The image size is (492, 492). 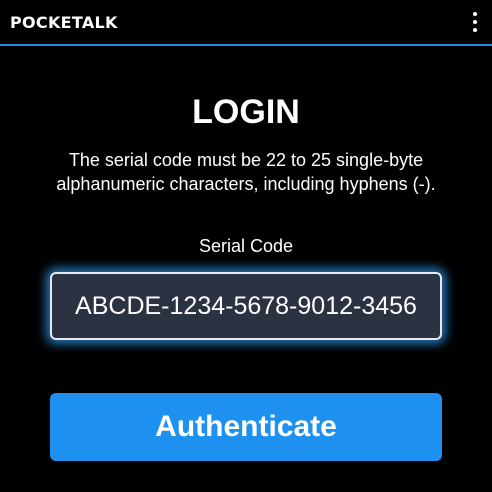 I want to click on authenticate-button: Authenticate, so click(x=246, y=427).